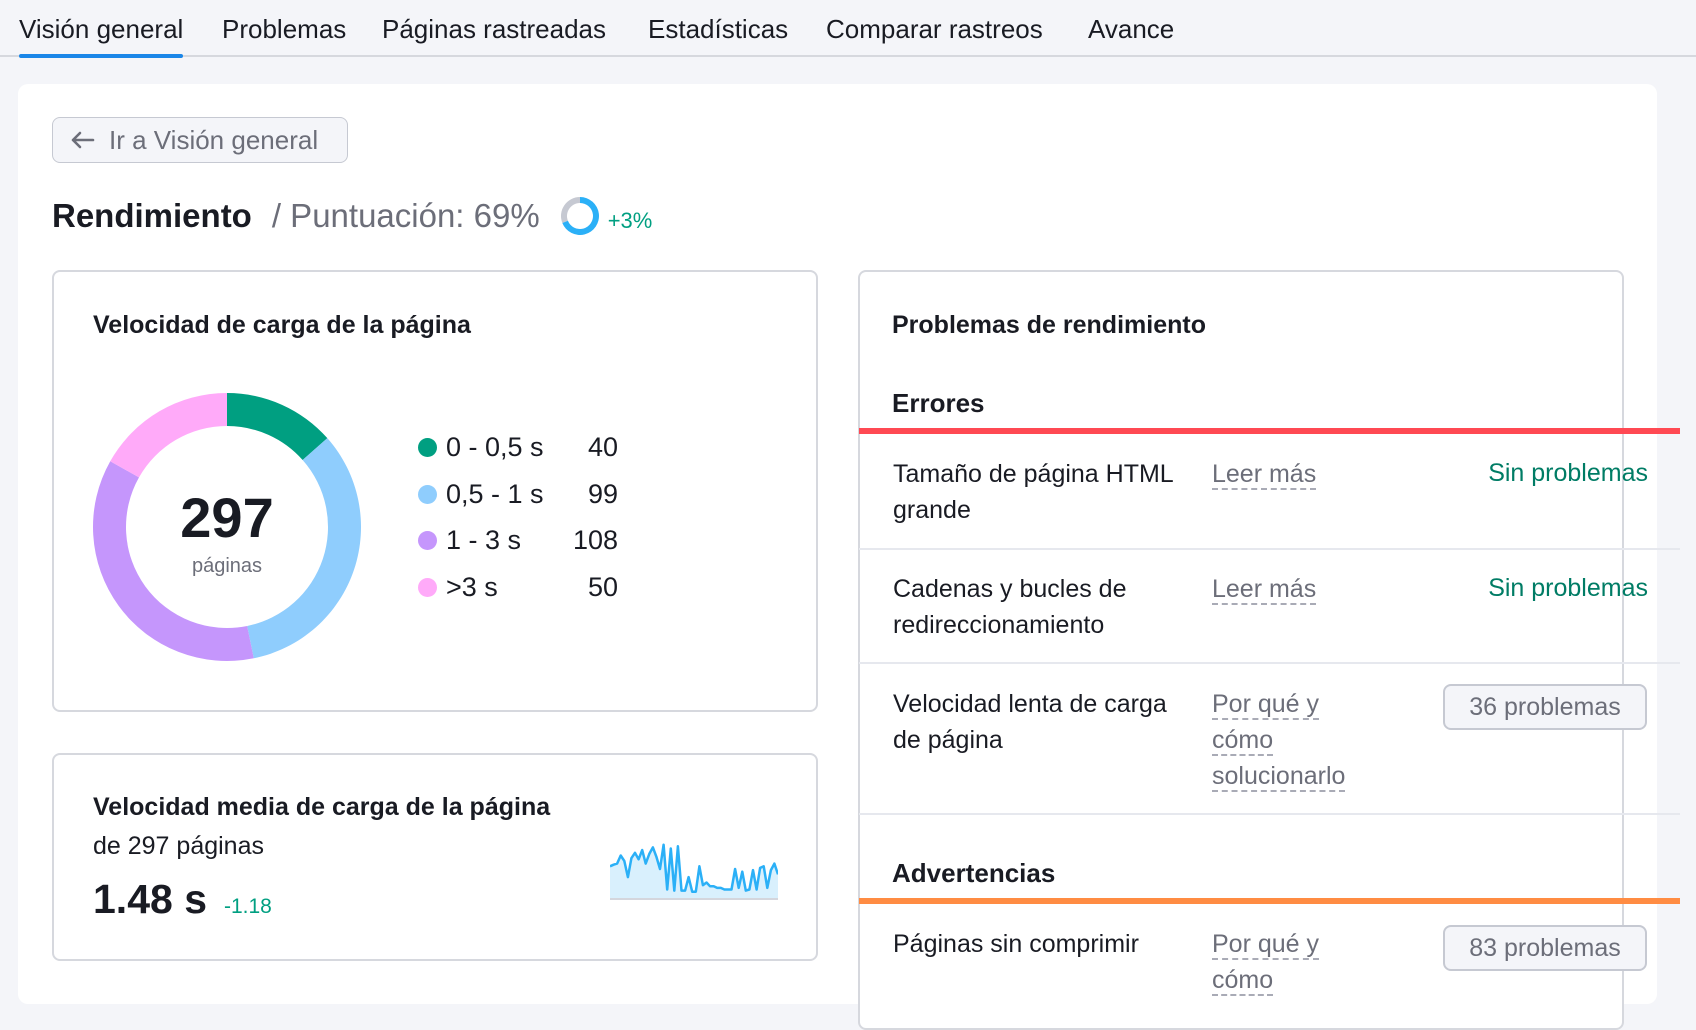  What do you see at coordinates (602, 447) in the screenshot?
I see `legend-value: 40` at bounding box center [602, 447].